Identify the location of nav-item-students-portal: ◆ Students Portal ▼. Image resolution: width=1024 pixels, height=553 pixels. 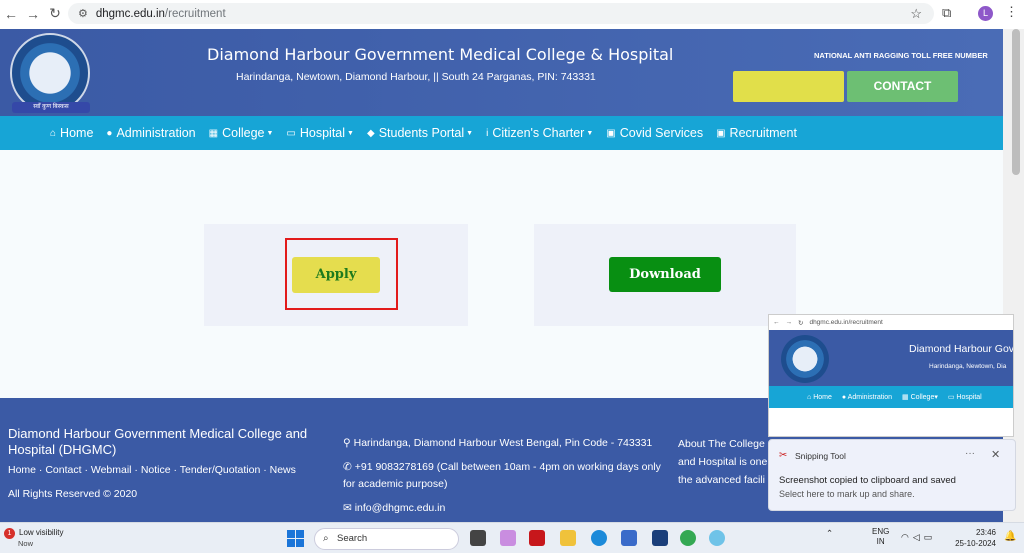
(420, 133).